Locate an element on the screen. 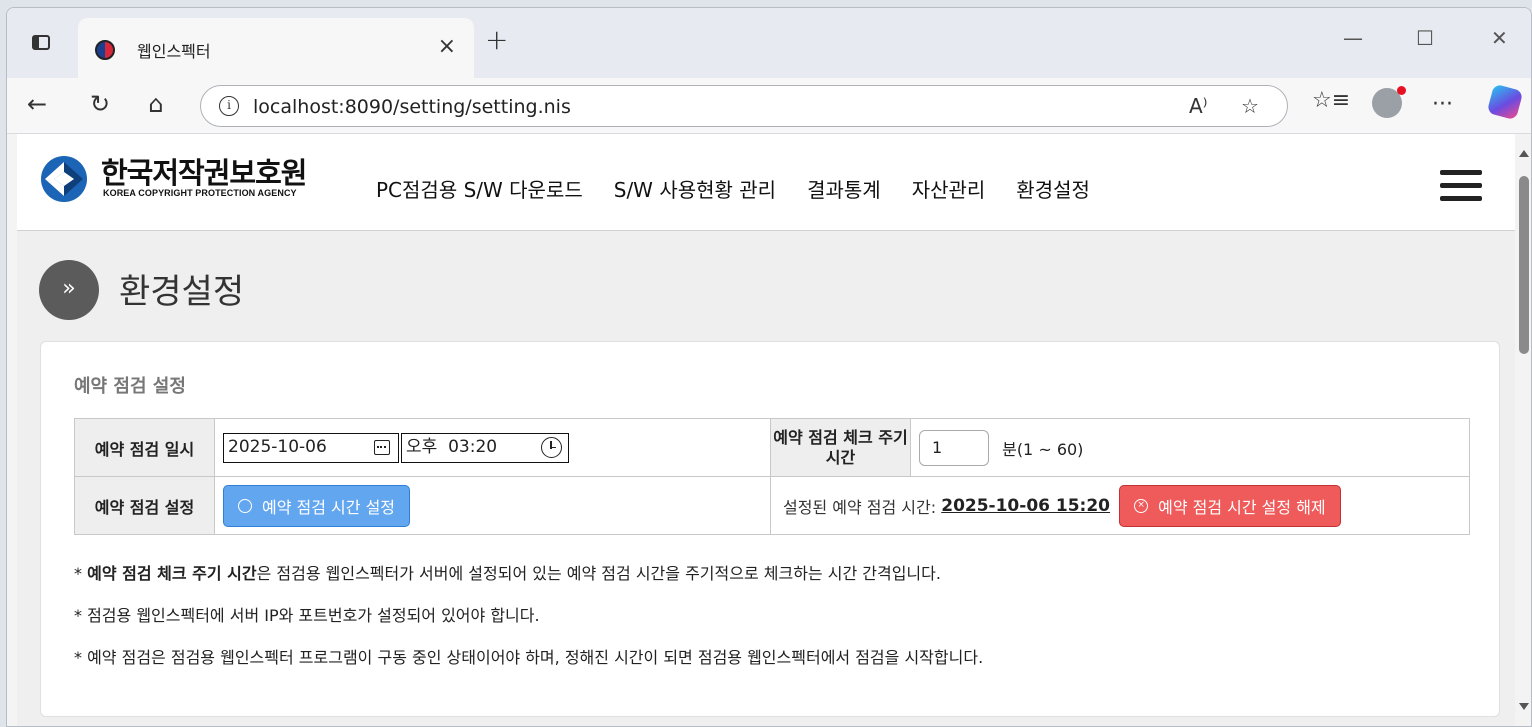 Image resolution: width=1532 pixels, height=727 pixels. close-window-button: ✕ is located at coordinates (1499, 38).